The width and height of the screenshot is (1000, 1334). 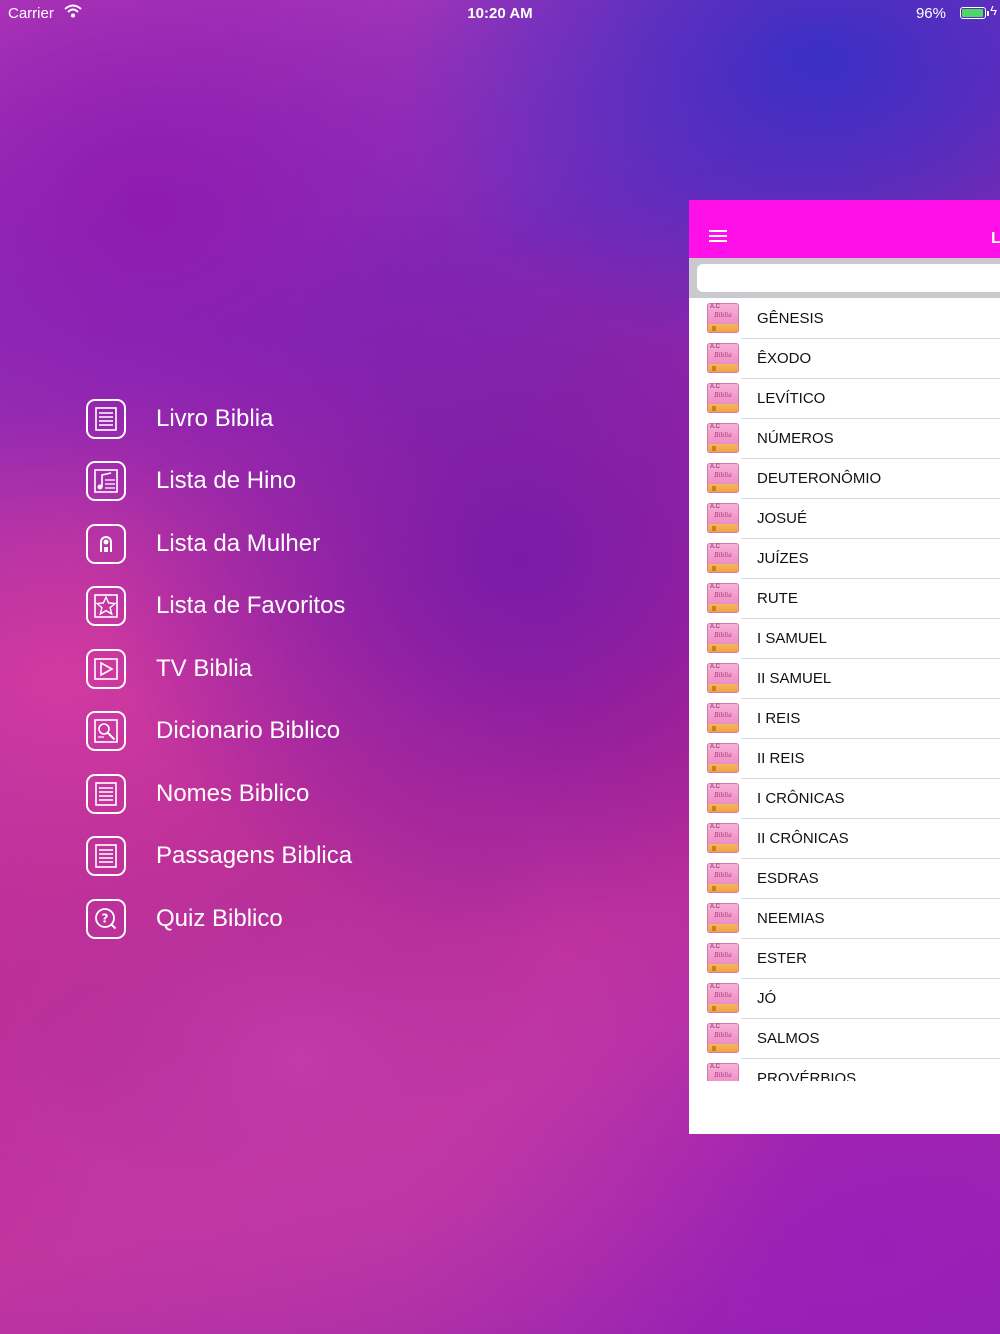 What do you see at coordinates (251, 605) in the screenshot?
I see `menu-label: Lista de Favoritos` at bounding box center [251, 605].